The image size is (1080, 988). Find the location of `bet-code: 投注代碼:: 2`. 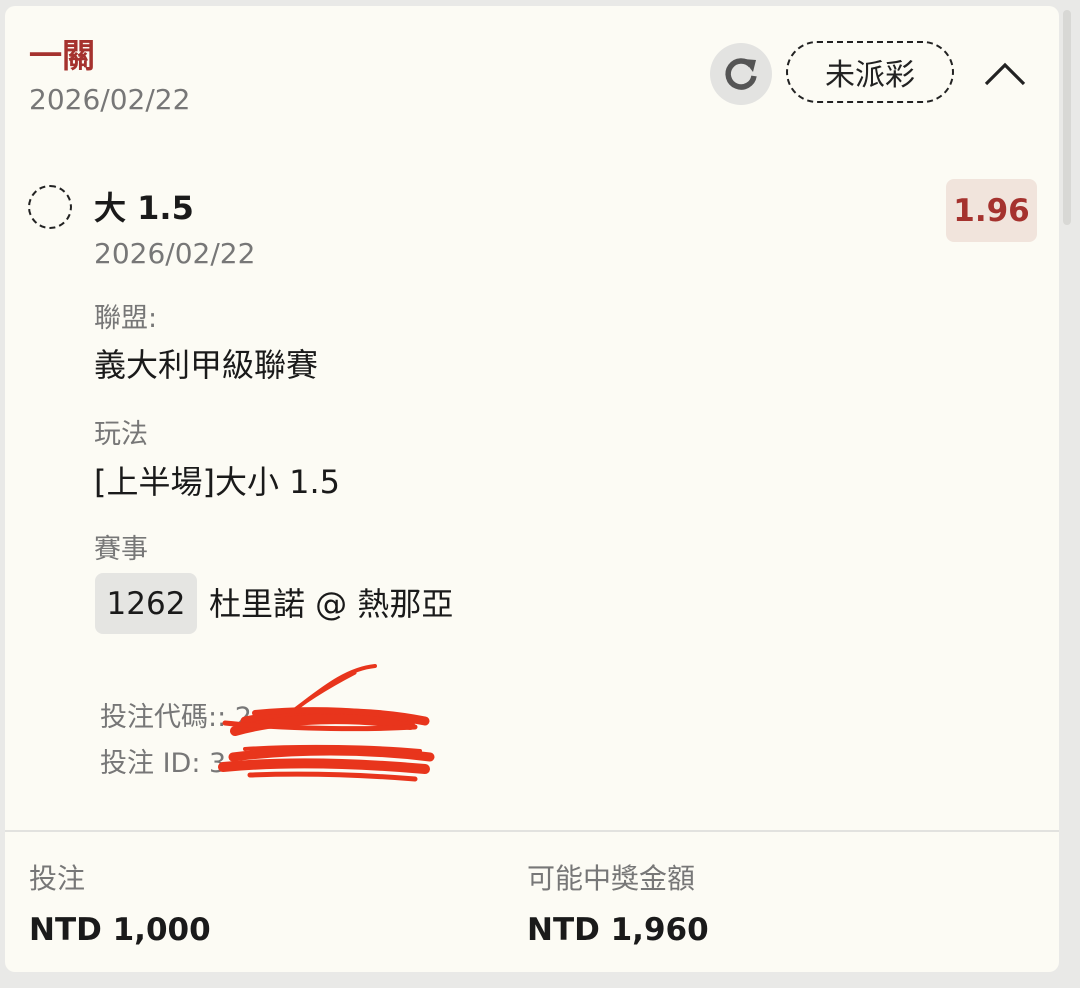

bet-code: 投注代碼:: 2 is located at coordinates (176, 717).